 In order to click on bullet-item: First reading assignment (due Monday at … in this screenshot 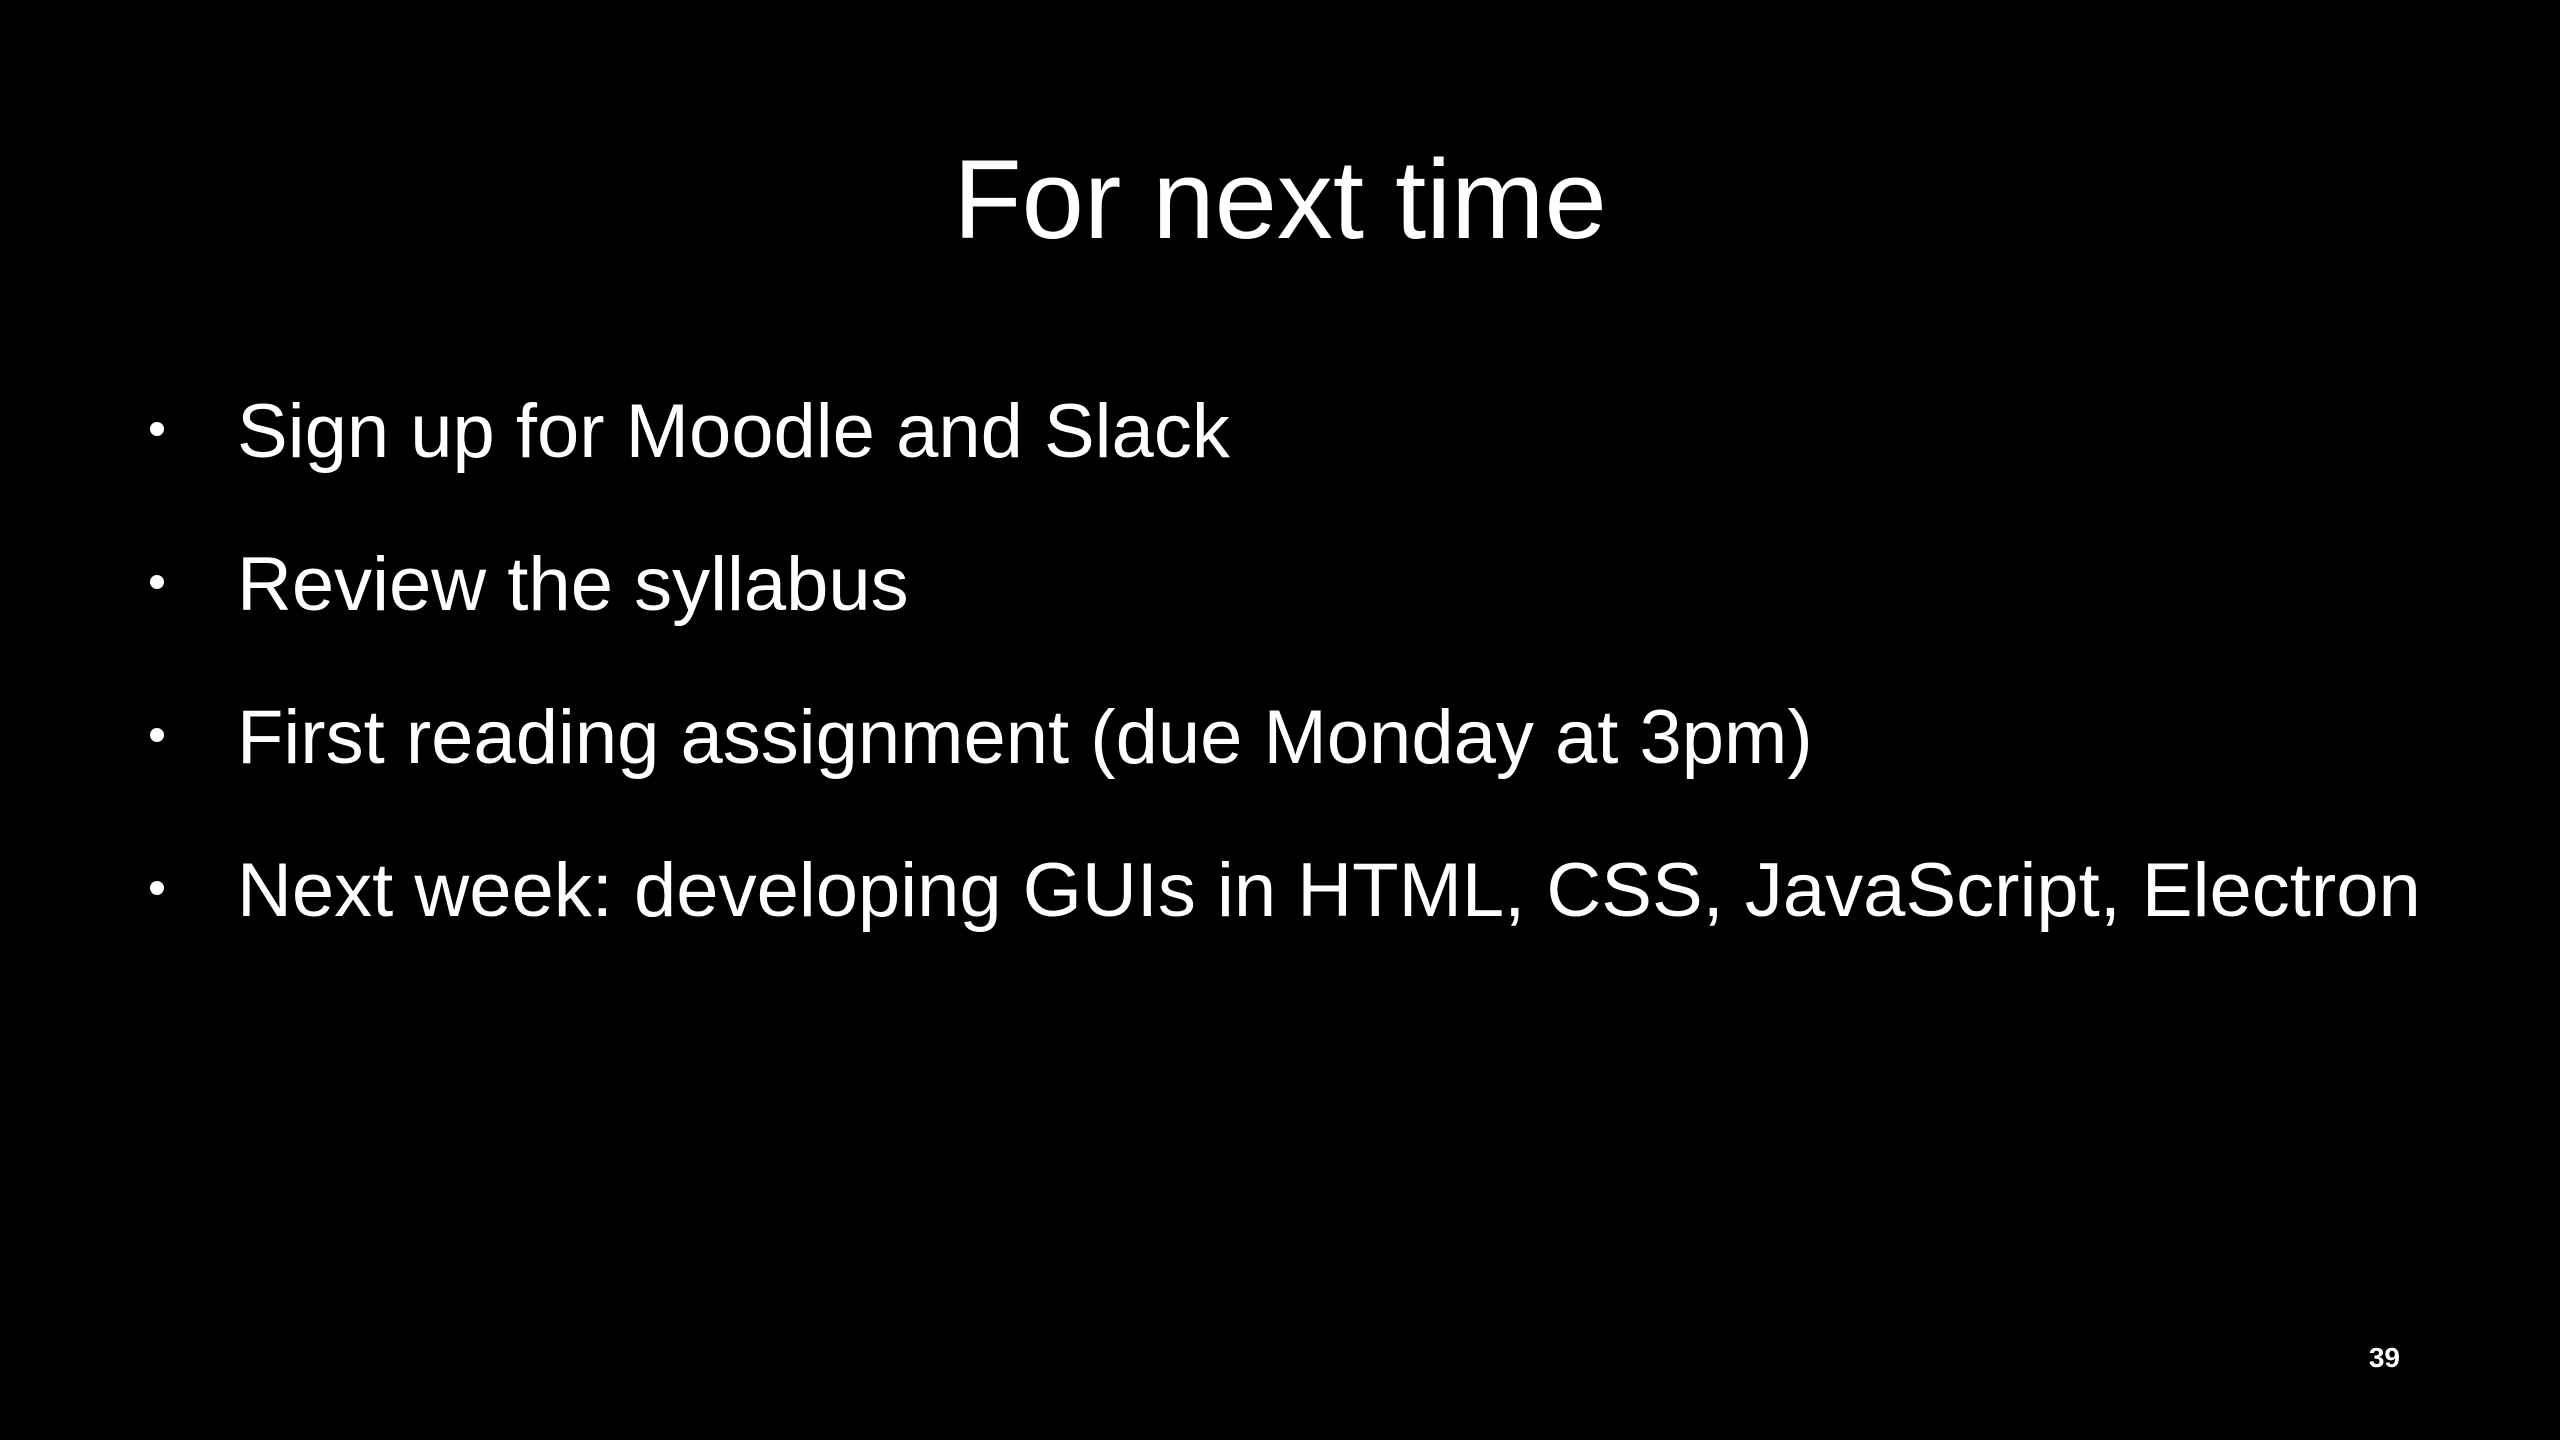, I will do `click(1285, 737)`.